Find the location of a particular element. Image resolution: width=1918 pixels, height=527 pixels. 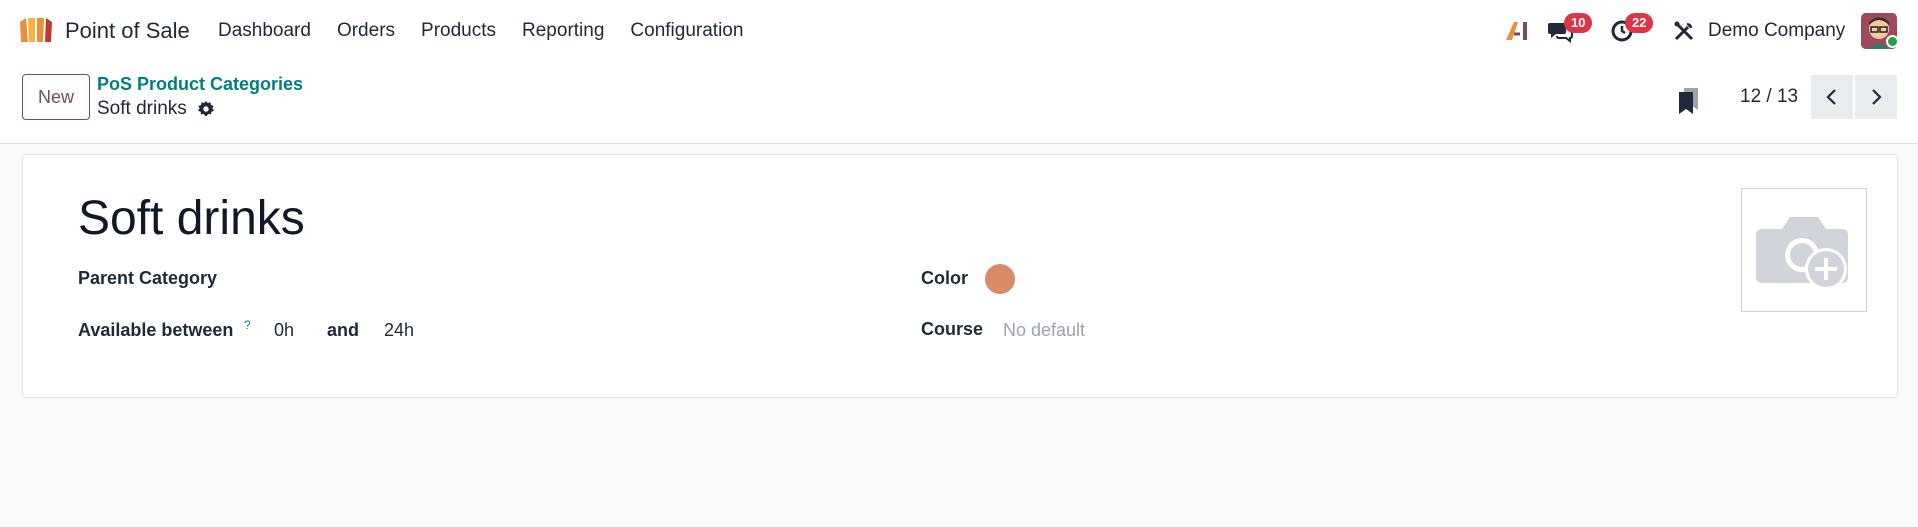

available-between-label: Available between is located at coordinates (156, 330).